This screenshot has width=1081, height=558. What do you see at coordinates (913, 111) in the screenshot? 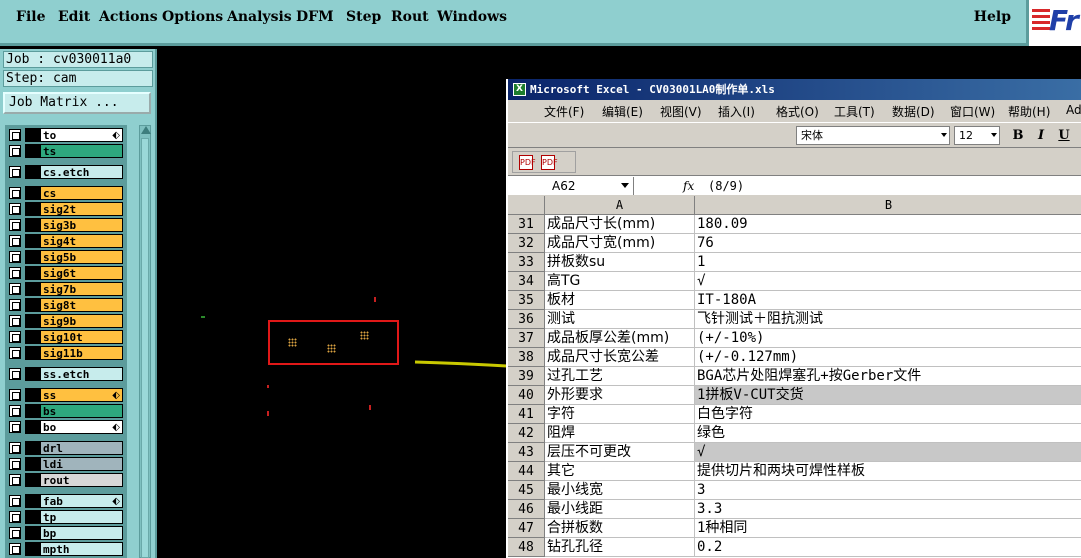
I see `excel-menu-data: 数据(D)` at bounding box center [913, 111].